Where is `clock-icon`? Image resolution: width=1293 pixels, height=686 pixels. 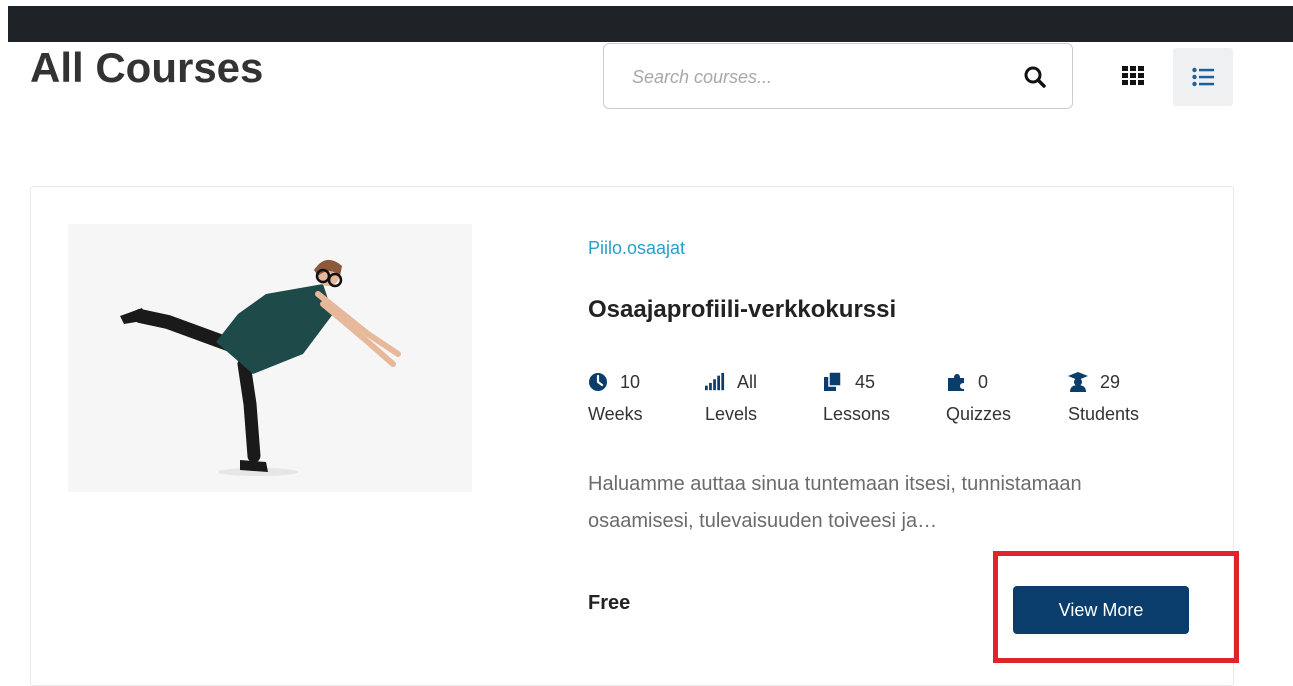 clock-icon is located at coordinates (598, 382).